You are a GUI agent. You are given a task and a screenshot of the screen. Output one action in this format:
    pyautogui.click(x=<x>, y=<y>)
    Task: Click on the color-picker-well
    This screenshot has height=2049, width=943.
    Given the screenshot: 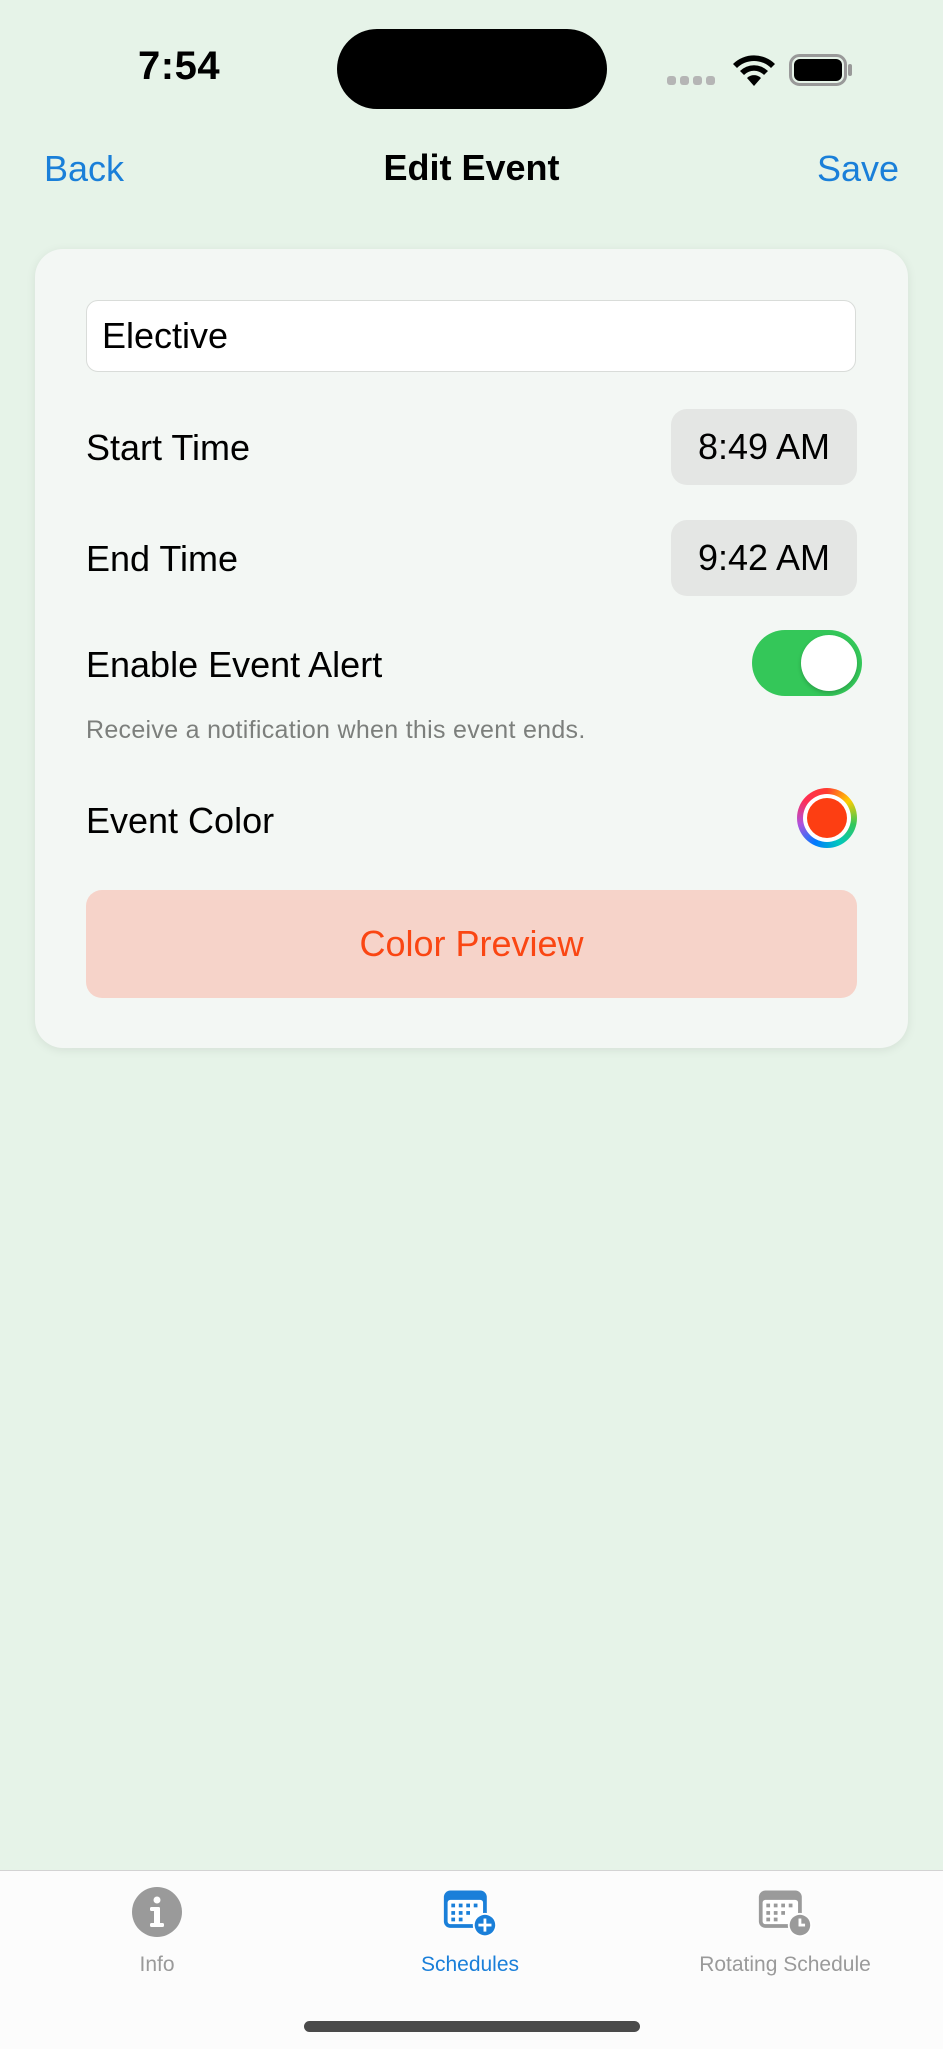 What is the action you would take?
    pyautogui.click(x=827, y=818)
    